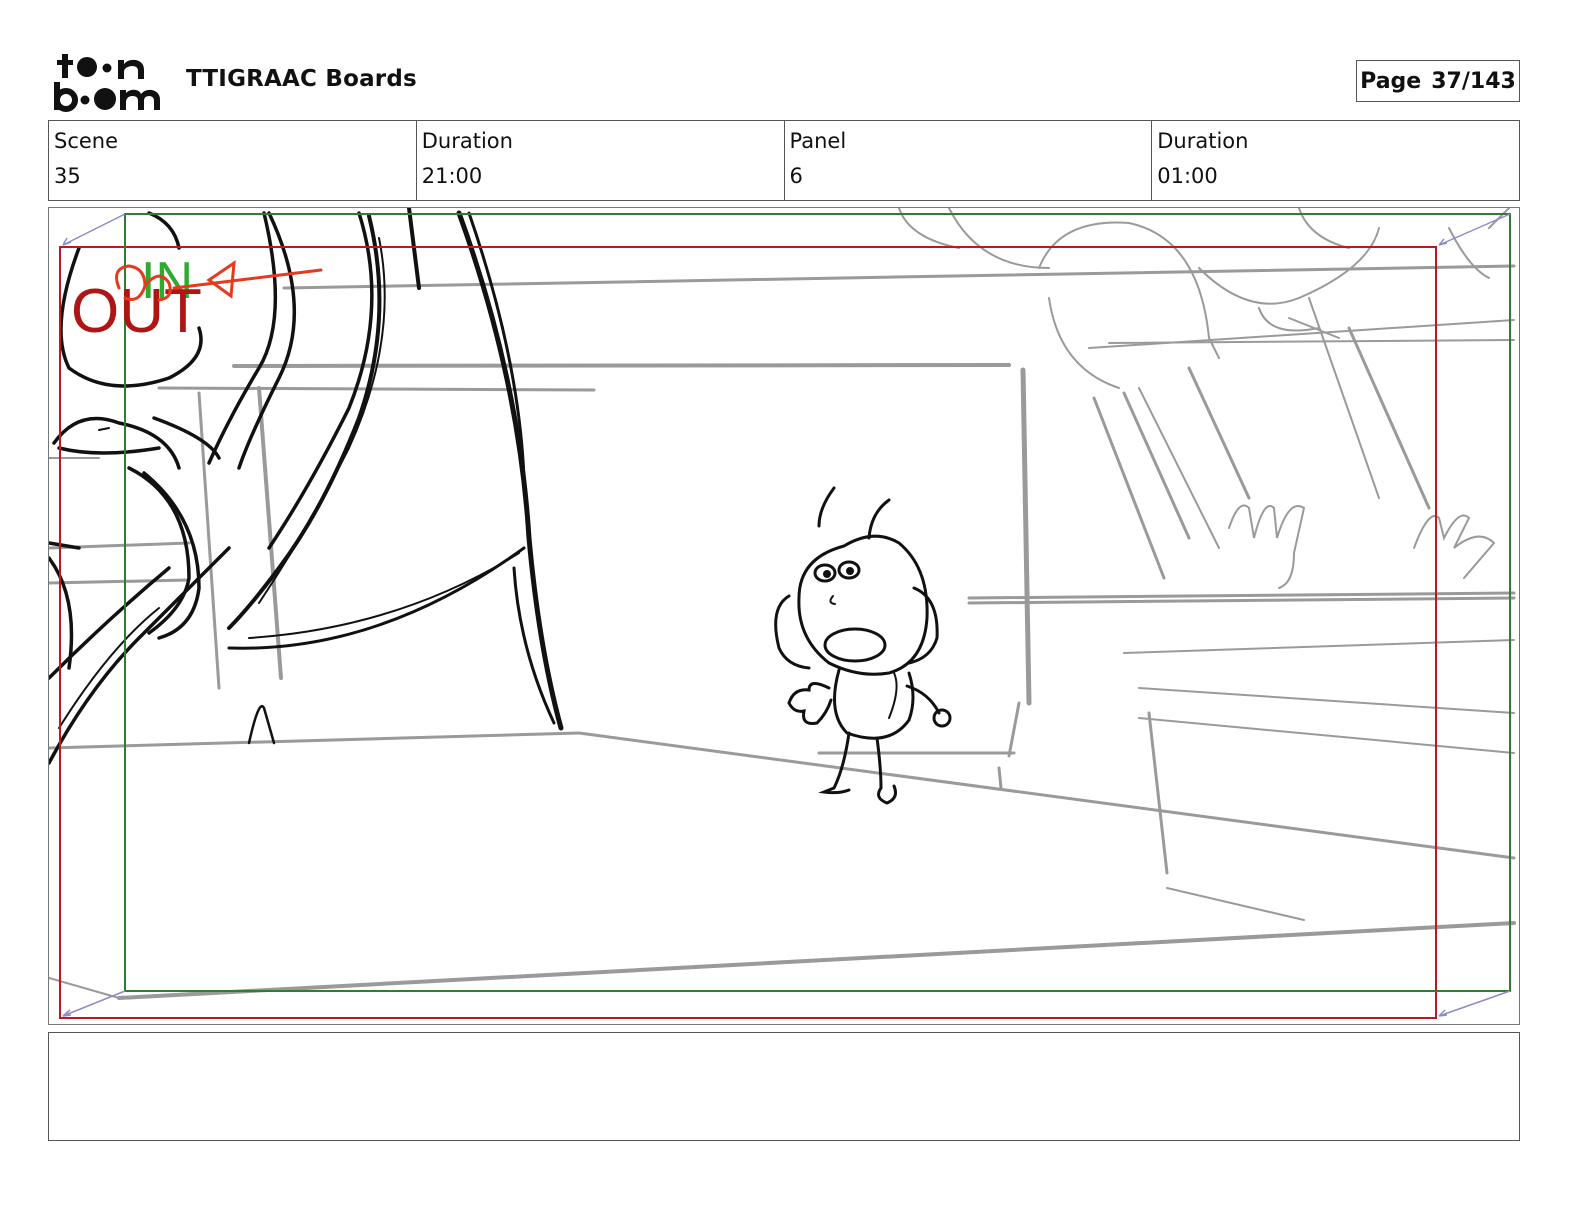  What do you see at coordinates (1473, 81) in the screenshot?
I see `page-number: 37/143` at bounding box center [1473, 81].